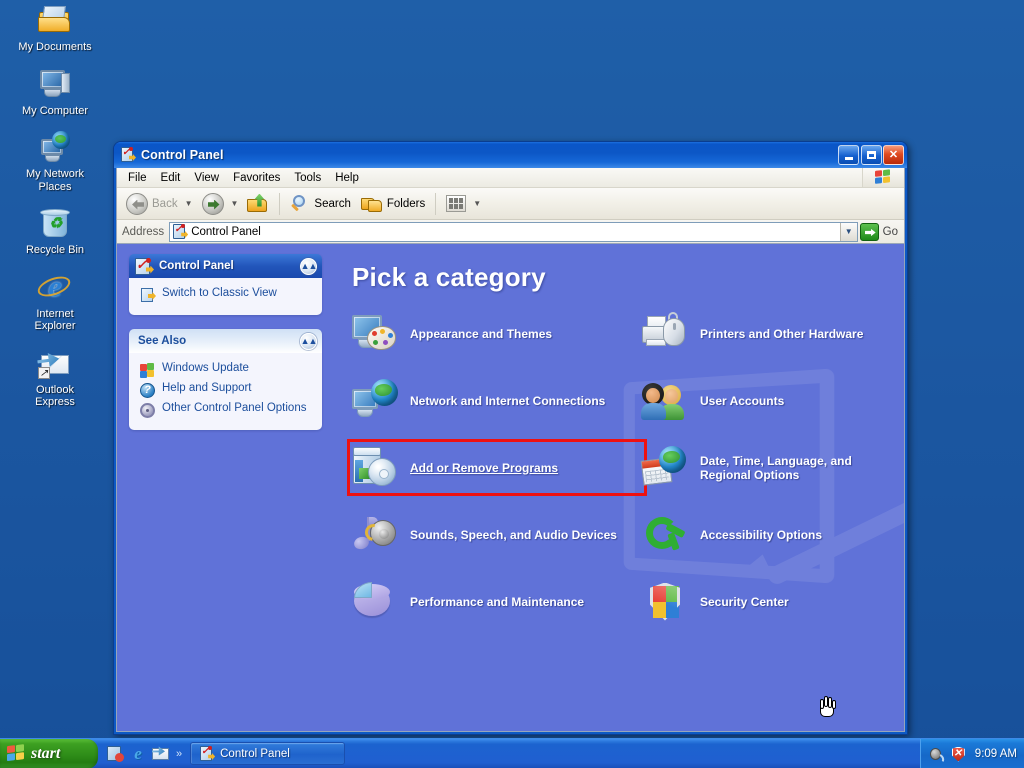 This screenshot has width=1024, height=768. I want to click on my-documents-icon, so click(55, 21).